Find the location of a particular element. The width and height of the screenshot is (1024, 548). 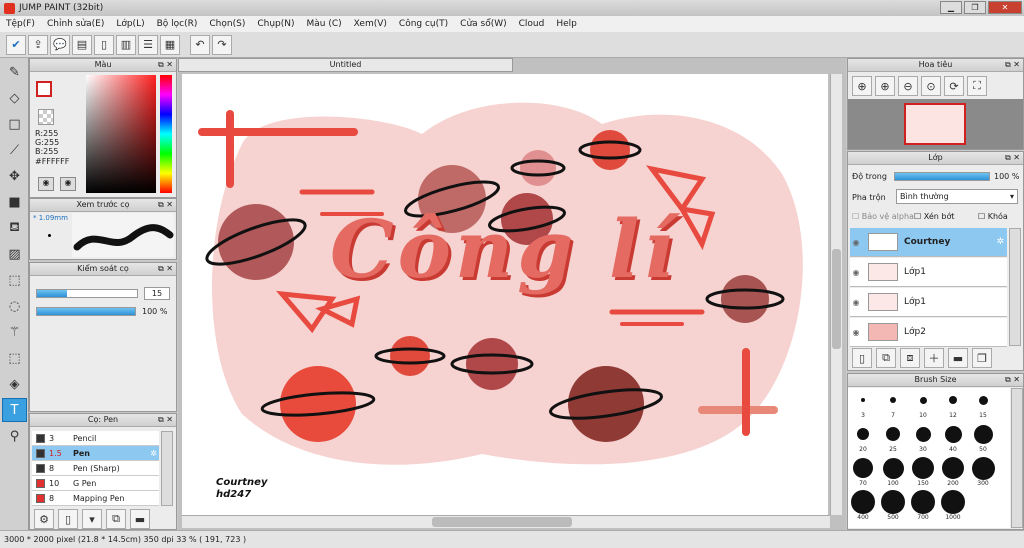

zoom-fit-icon: ⊕ is located at coordinates (862, 86).